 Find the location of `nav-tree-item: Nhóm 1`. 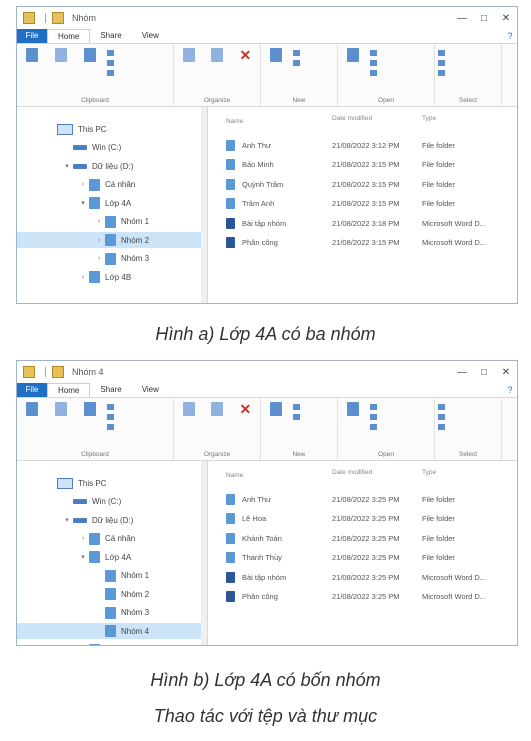

nav-tree-item: Nhóm 1 is located at coordinates (112, 576).